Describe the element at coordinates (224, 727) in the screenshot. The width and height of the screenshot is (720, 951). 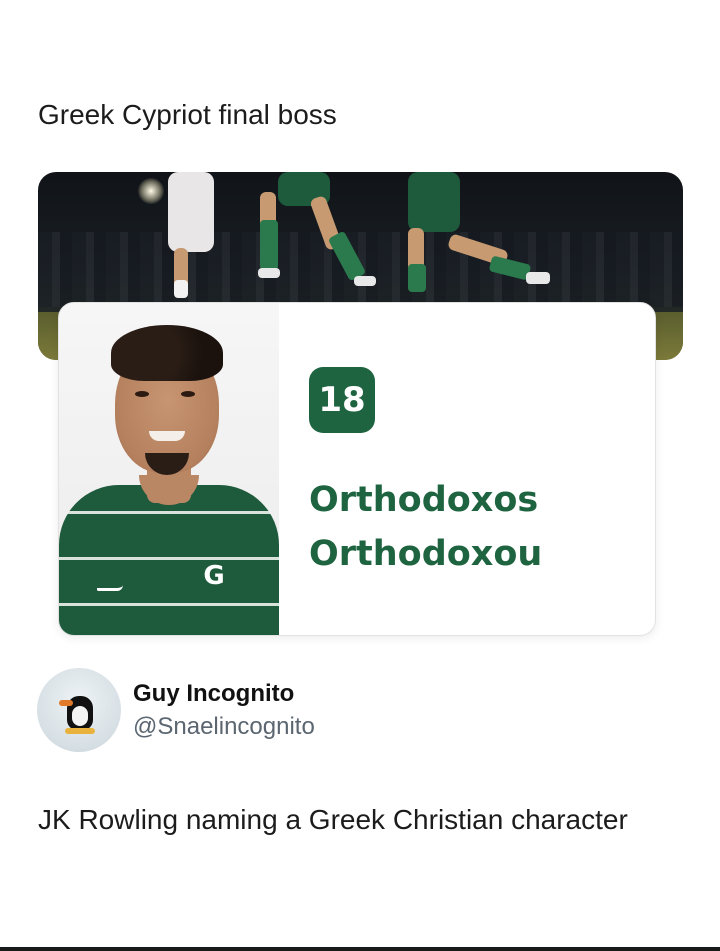
I see `author-handle: @Snaelincognito` at that location.